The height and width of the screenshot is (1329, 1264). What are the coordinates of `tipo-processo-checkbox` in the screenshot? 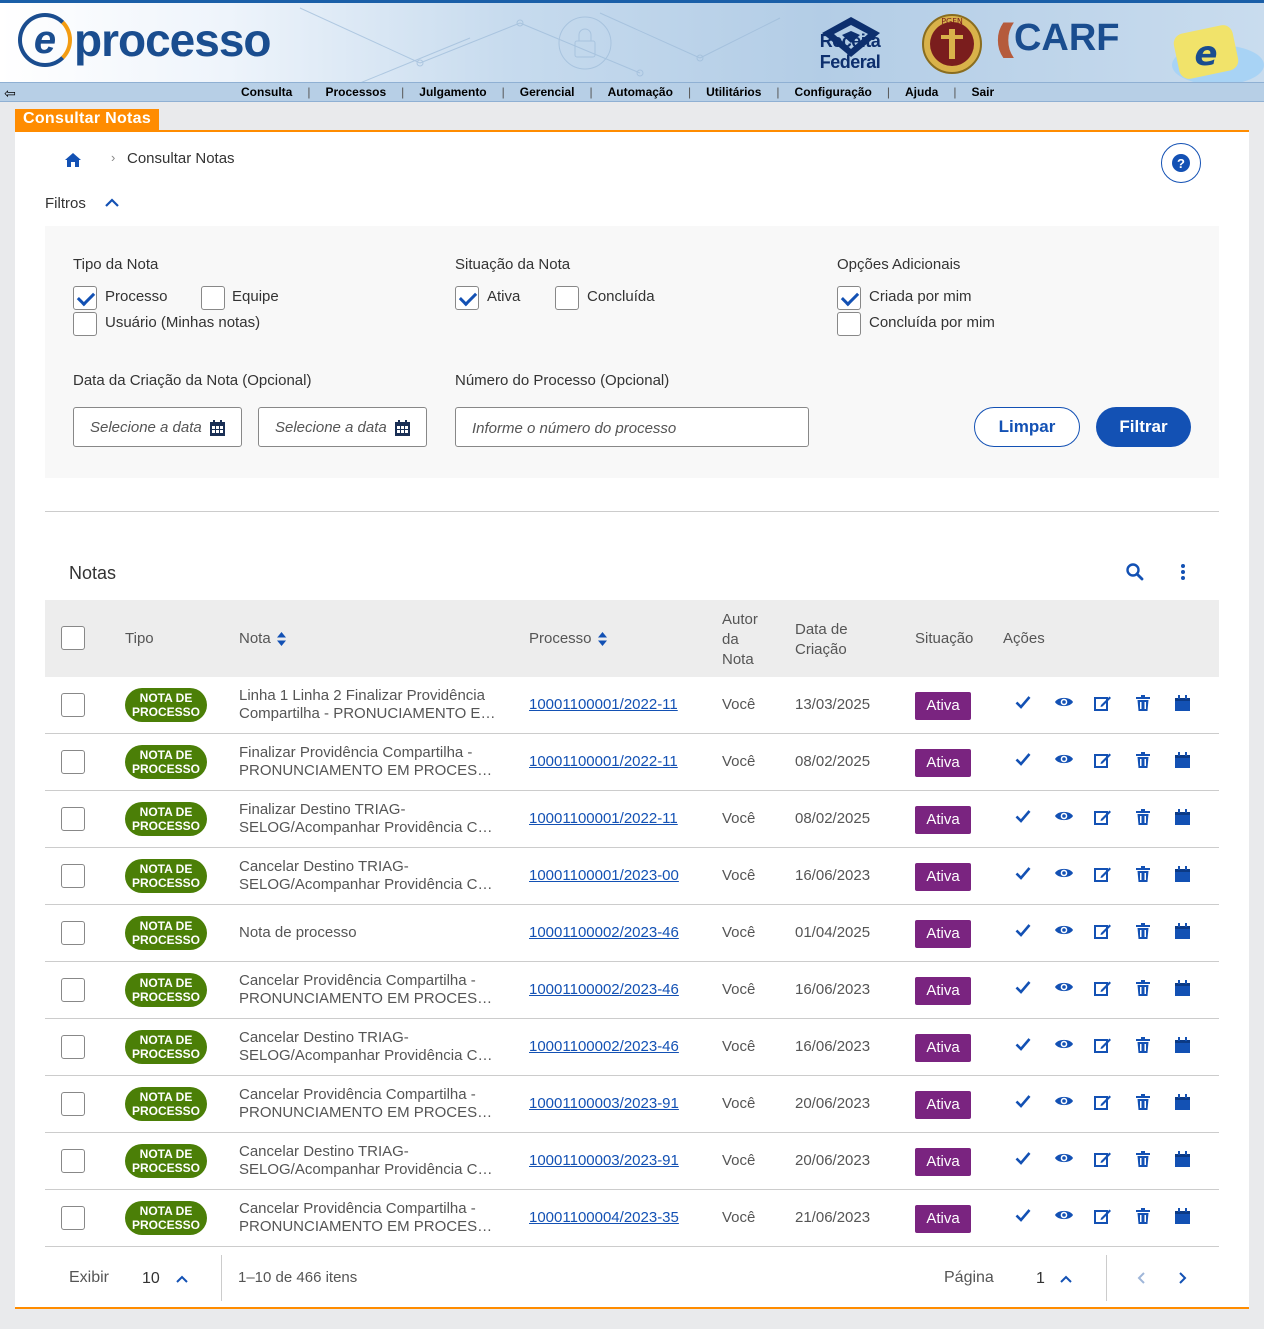 It's located at (85, 298).